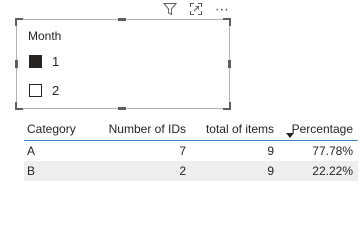 The image size is (363, 240). What do you see at coordinates (56, 61) in the screenshot?
I see `slicer-item-label: 1` at bounding box center [56, 61].